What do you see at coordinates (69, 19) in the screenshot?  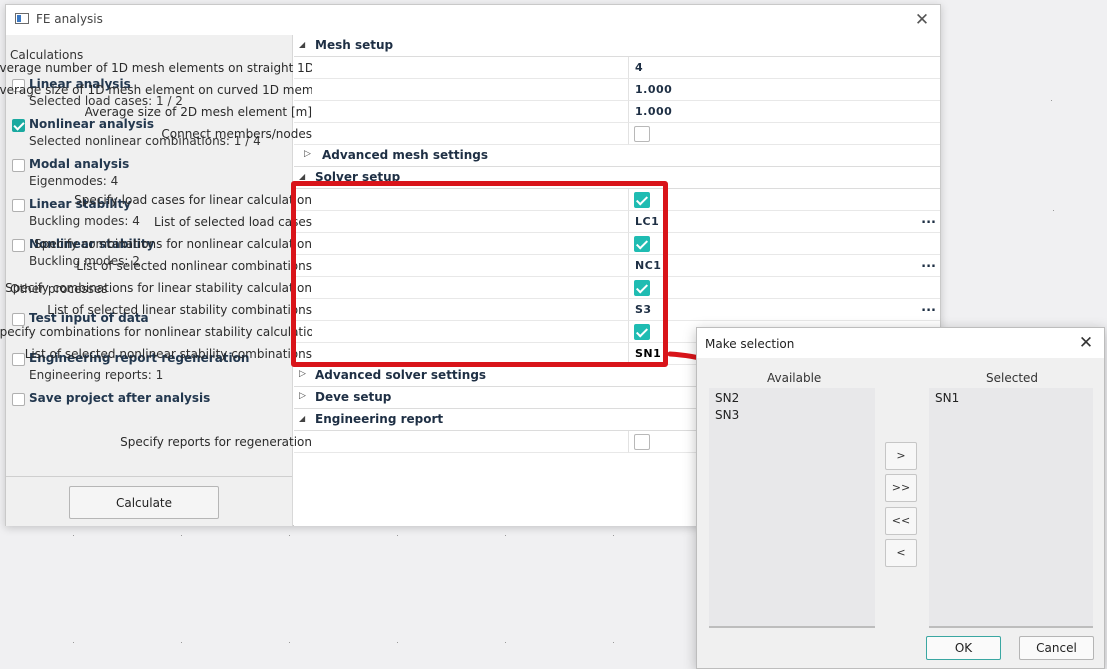 I see `window-title: FE analysis` at bounding box center [69, 19].